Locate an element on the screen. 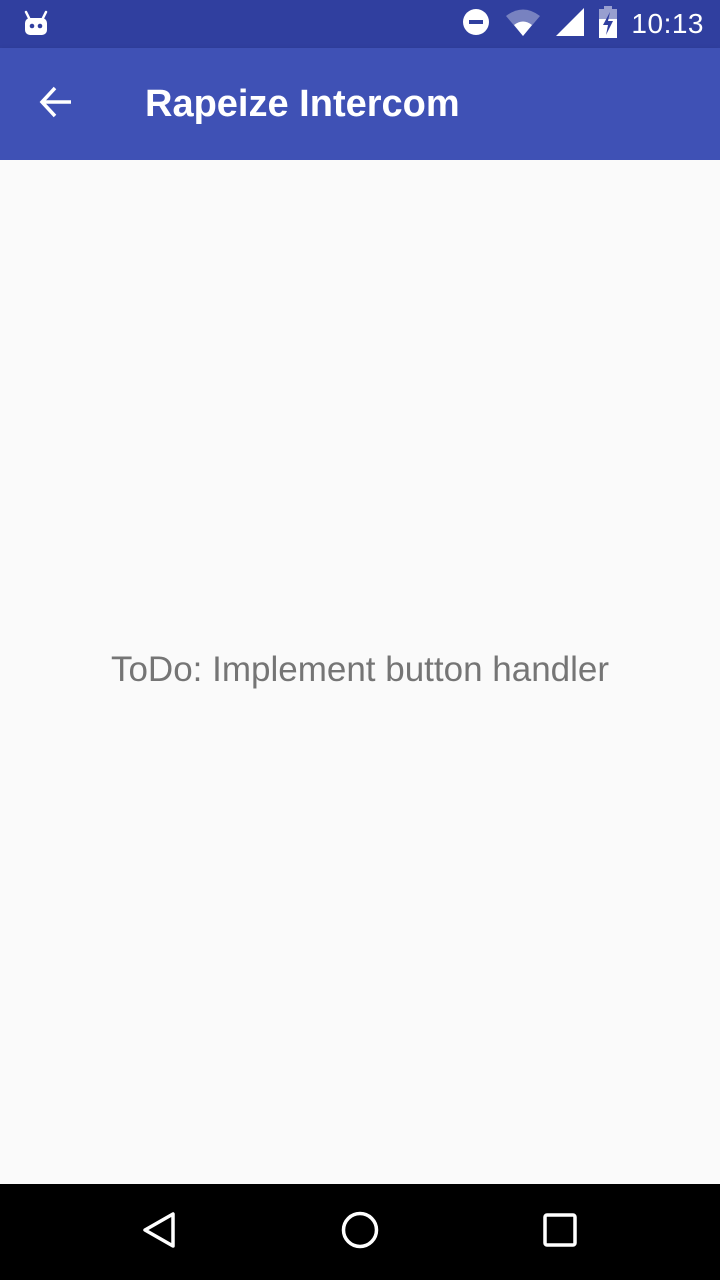 The height and width of the screenshot is (1280, 720). home-circle-icon is located at coordinates (360, 1232).